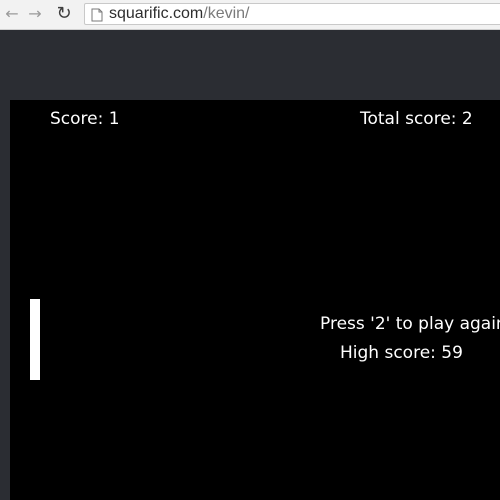 Image resolution: width=500 pixels, height=500 pixels. I want to click on reload-button: ↻, so click(64, 14).